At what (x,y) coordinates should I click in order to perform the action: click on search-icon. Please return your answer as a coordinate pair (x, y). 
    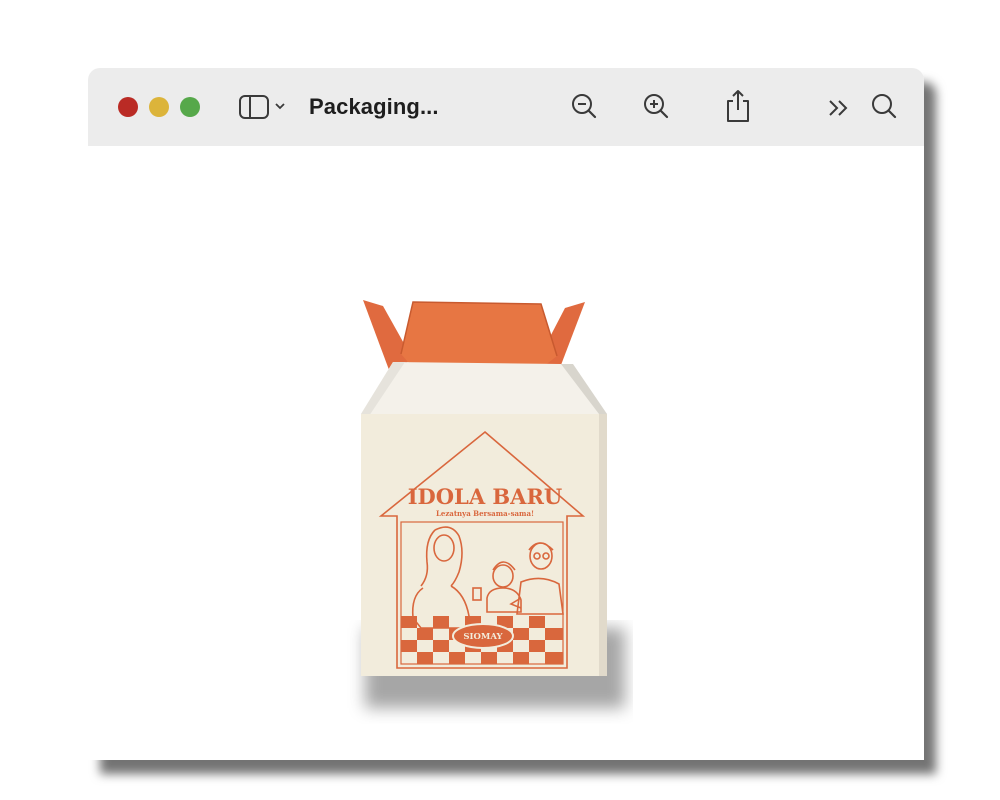
    Looking at the image, I should click on (884, 106).